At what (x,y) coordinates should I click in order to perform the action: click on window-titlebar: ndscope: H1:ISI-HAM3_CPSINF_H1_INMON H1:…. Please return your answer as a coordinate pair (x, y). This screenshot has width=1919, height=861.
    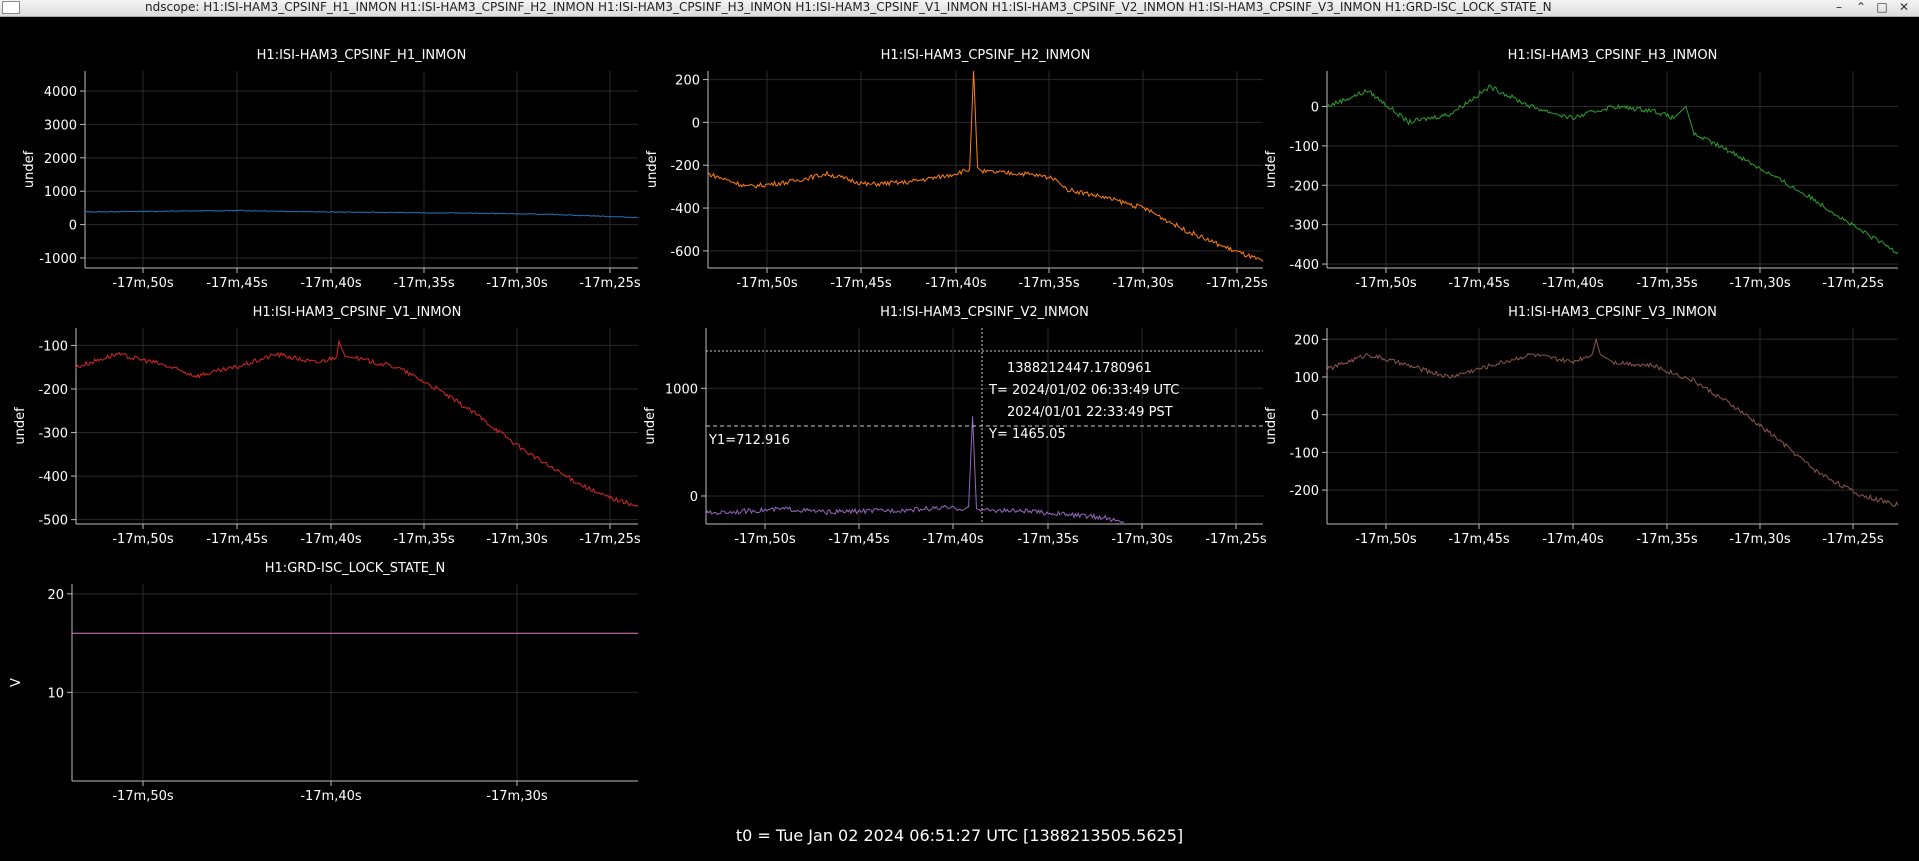
    Looking at the image, I should click on (959, 8).